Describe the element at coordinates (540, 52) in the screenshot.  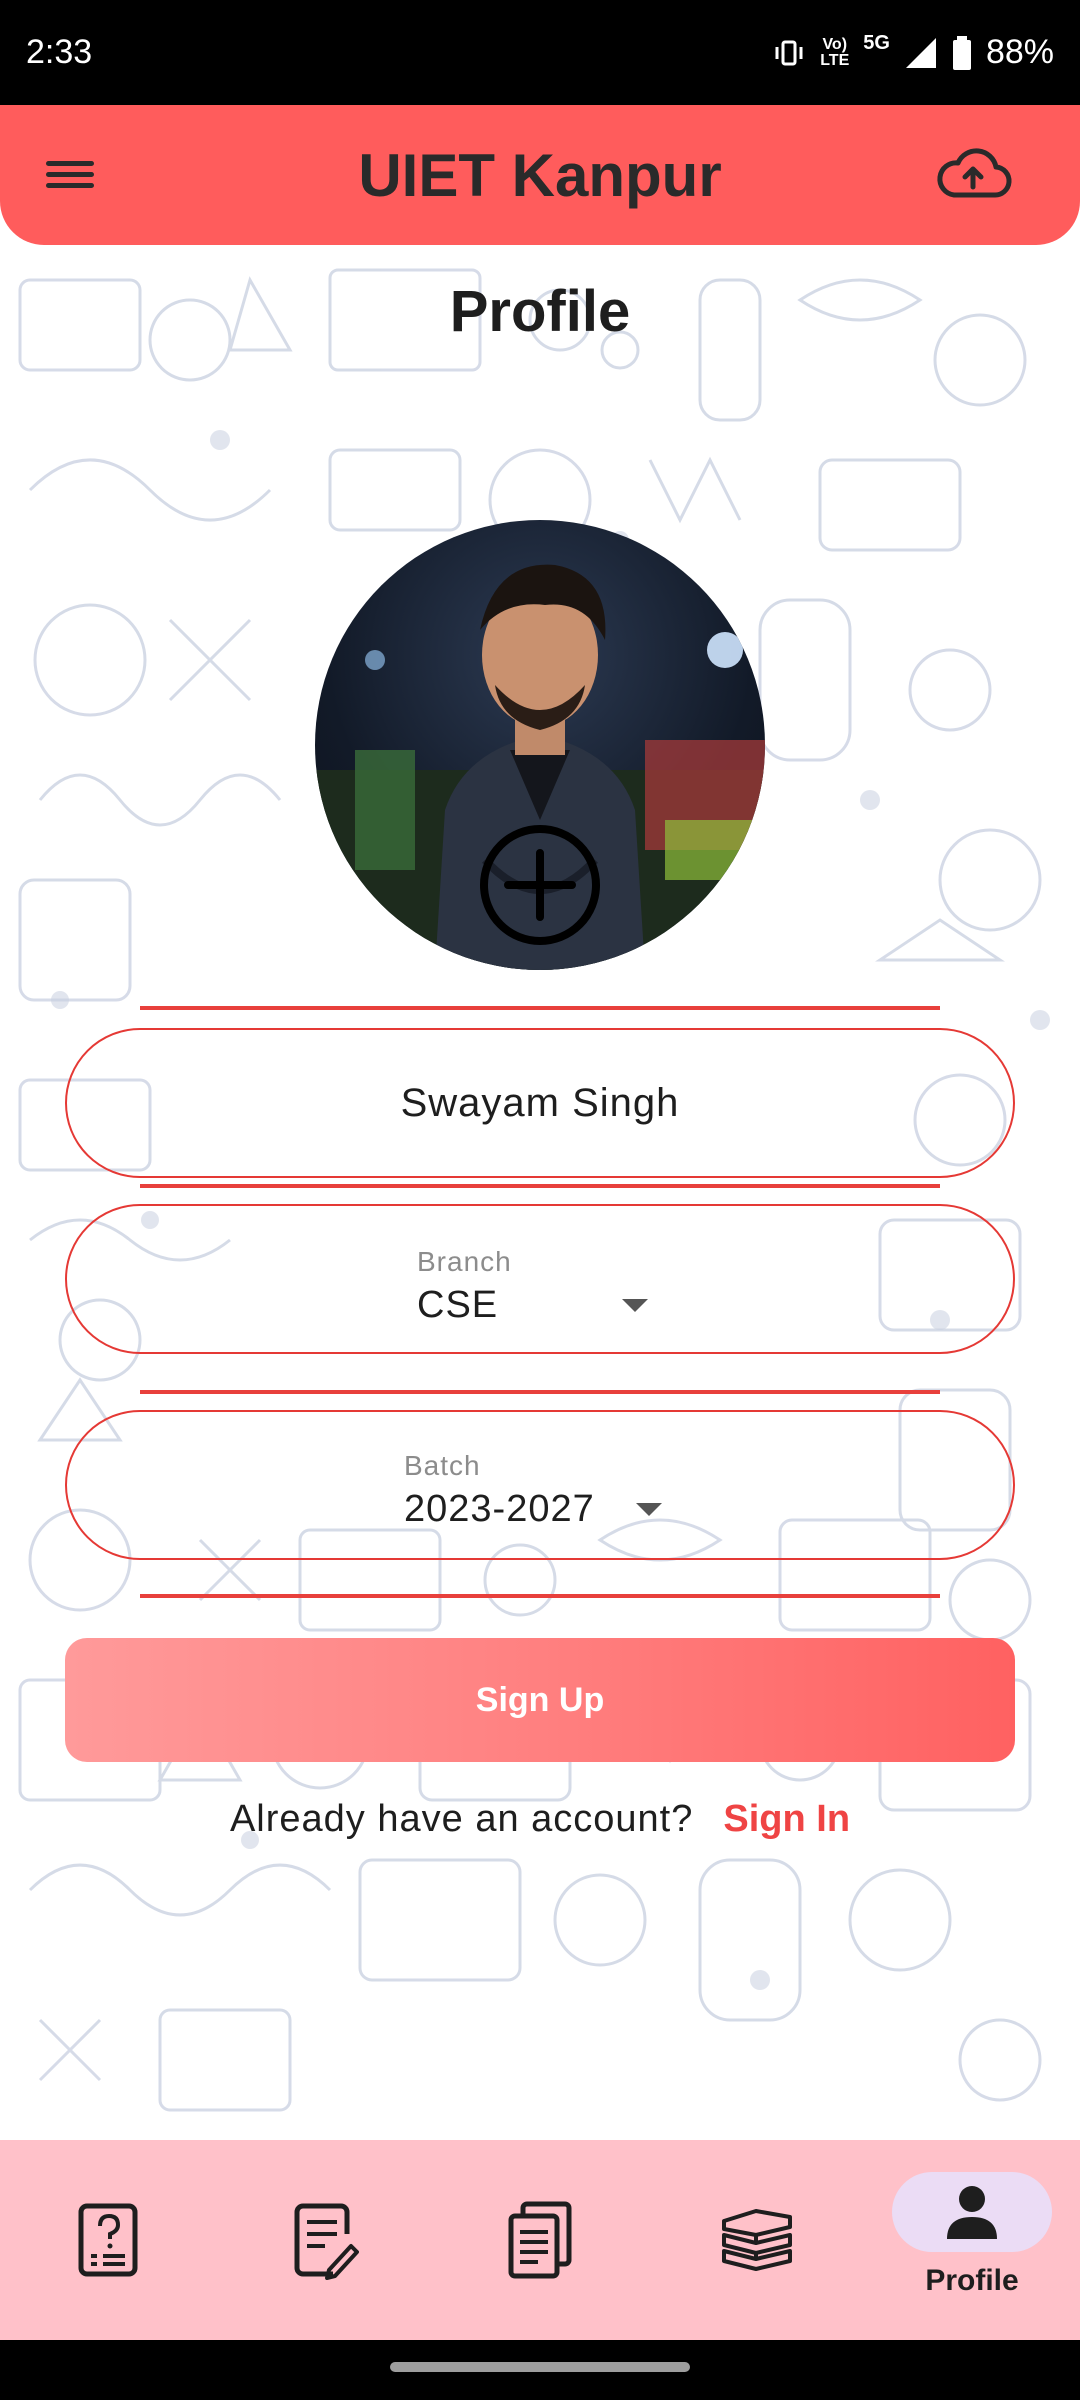
I see `status-bar: 2:33 Vo) LTE 5G 88%` at that location.